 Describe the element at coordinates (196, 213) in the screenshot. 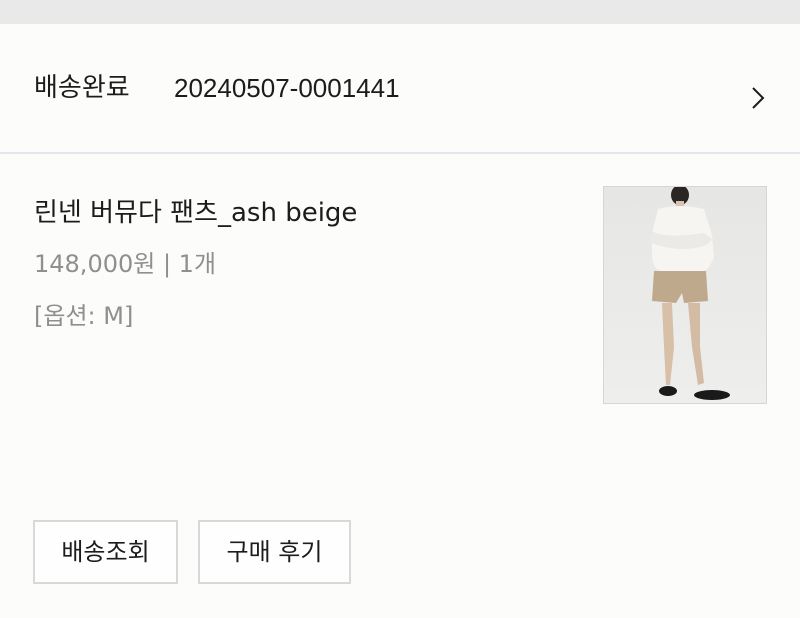

I see `product-name: 린넨 버뮤다 팬츠_ash beige` at that location.